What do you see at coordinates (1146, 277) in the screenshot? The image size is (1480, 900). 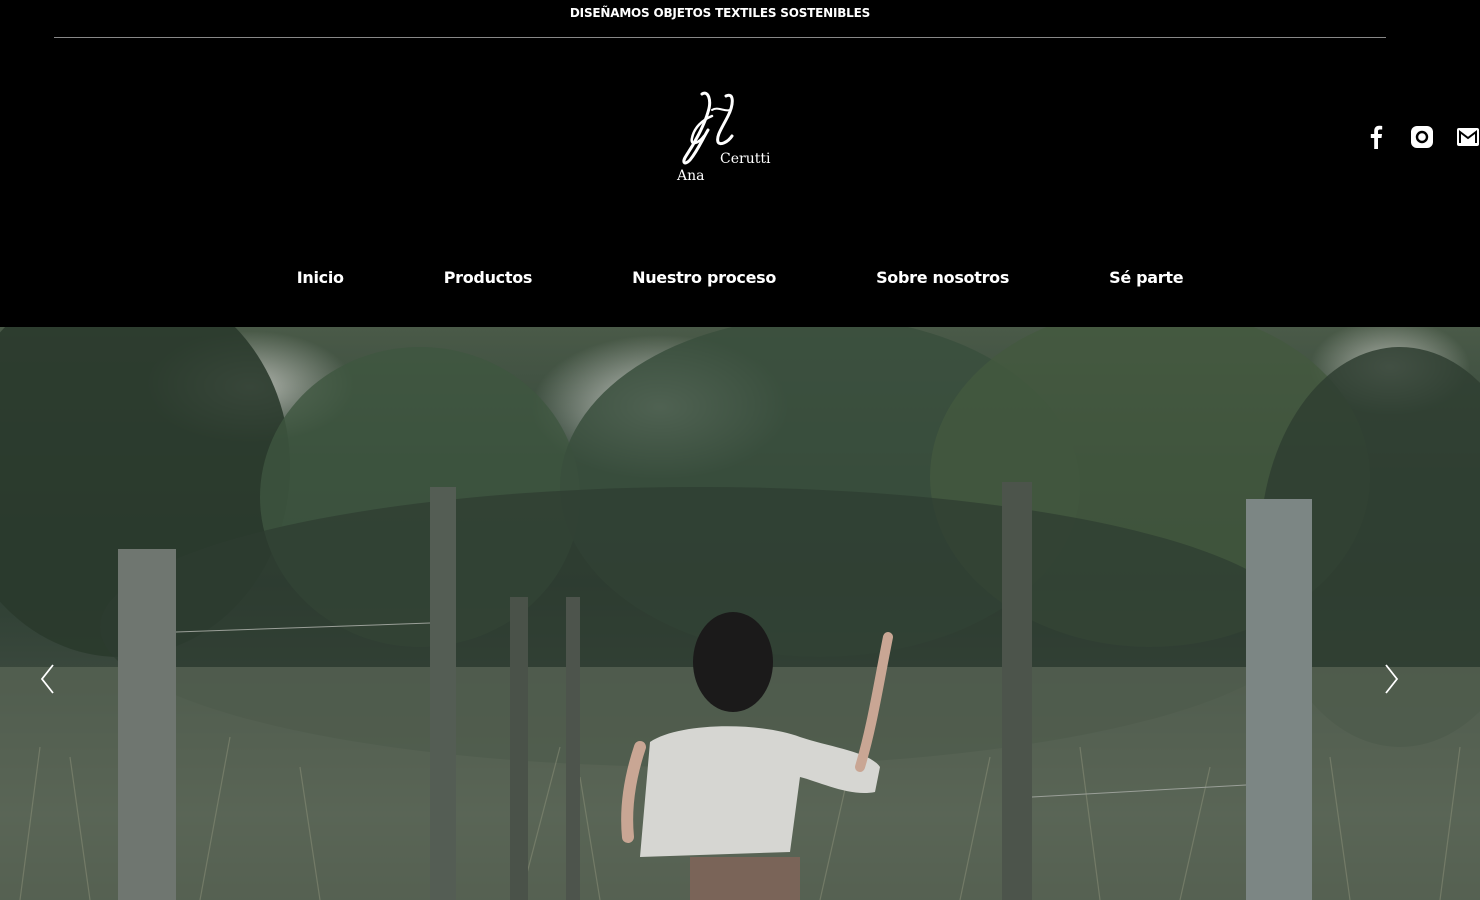 I see `nav-item-se-parte: Sé parte` at bounding box center [1146, 277].